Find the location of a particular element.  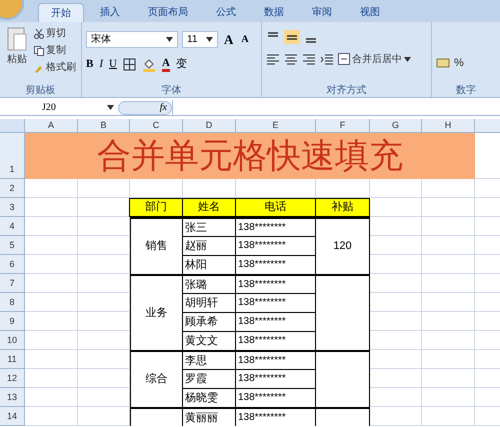

select-all-corner is located at coordinates (12, 126).